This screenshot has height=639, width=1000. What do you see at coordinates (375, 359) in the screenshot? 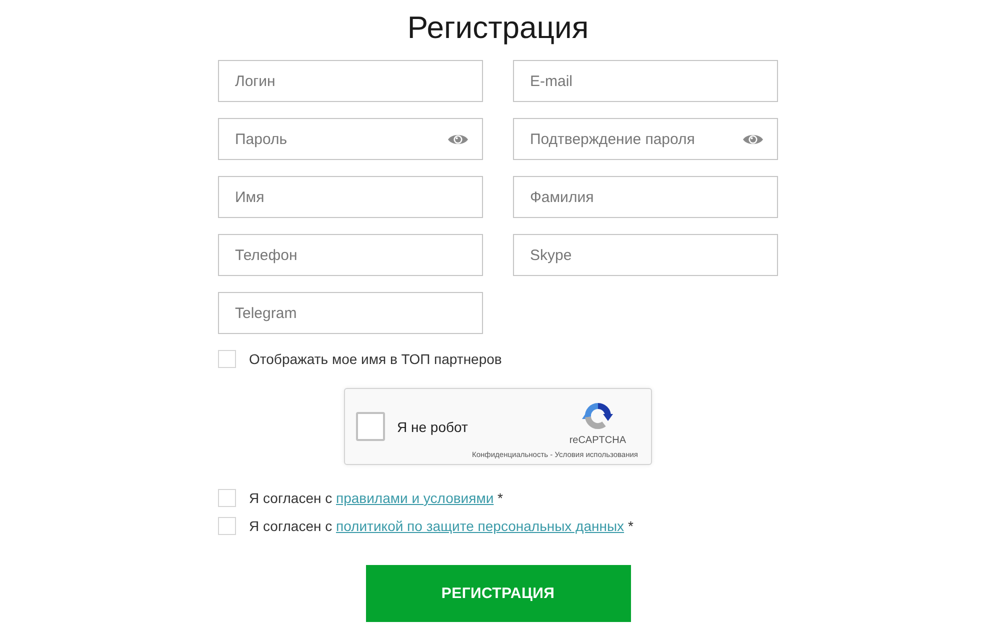
I see `checkbox-label: Отображать мое имя в ТОП партнеров` at bounding box center [375, 359].